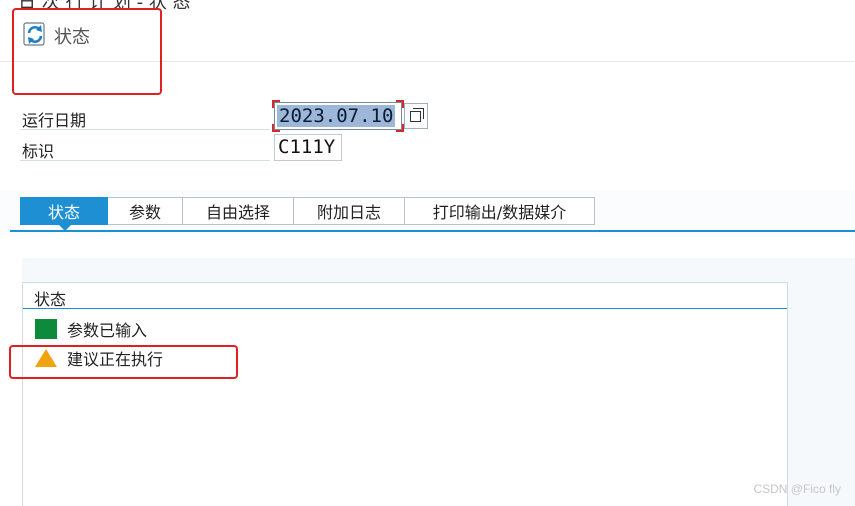  What do you see at coordinates (500, 211) in the screenshot?
I see `tab-print-output: 打印输出/数据媒介` at bounding box center [500, 211].